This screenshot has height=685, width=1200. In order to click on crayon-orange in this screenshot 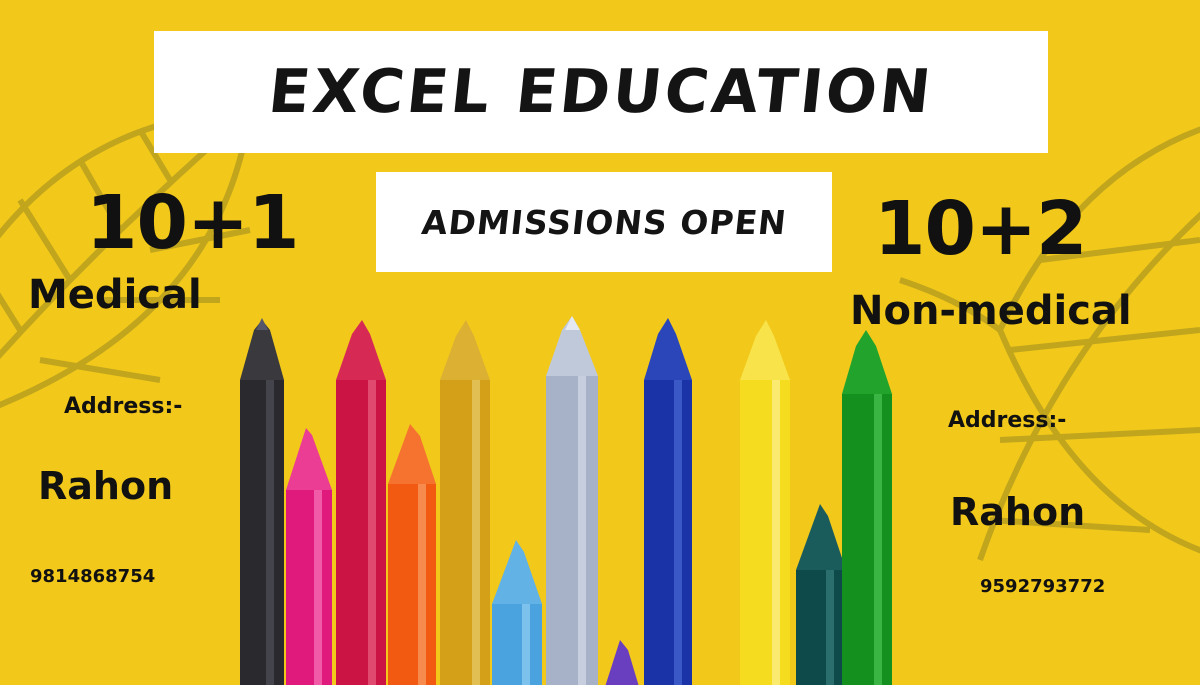, I will do `click(412, 554)`.